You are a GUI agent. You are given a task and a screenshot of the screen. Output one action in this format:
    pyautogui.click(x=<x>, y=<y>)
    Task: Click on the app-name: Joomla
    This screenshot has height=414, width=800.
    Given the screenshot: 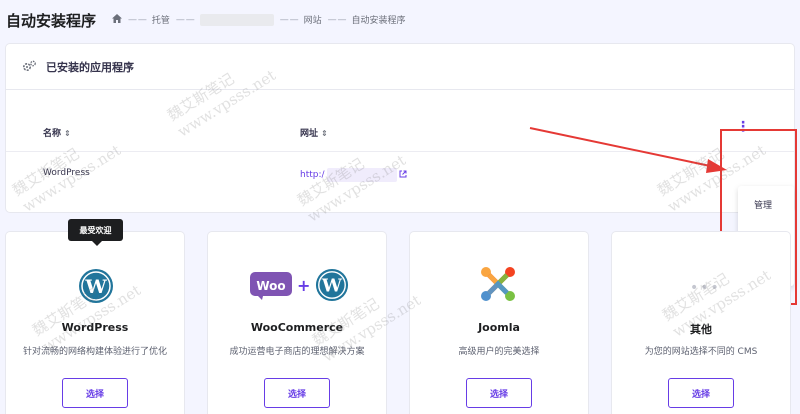 What is the action you would take?
    pyautogui.click(x=499, y=327)
    